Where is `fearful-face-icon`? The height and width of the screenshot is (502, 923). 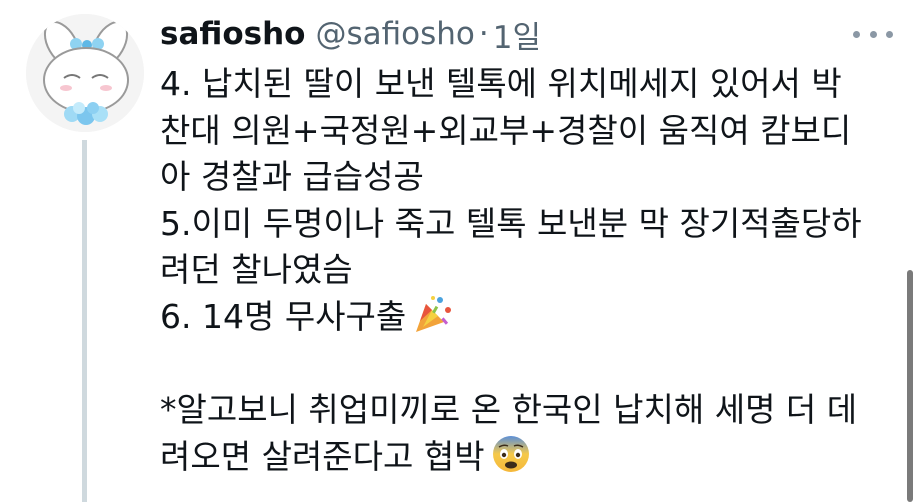
fearful-face-icon is located at coordinates (511, 460).